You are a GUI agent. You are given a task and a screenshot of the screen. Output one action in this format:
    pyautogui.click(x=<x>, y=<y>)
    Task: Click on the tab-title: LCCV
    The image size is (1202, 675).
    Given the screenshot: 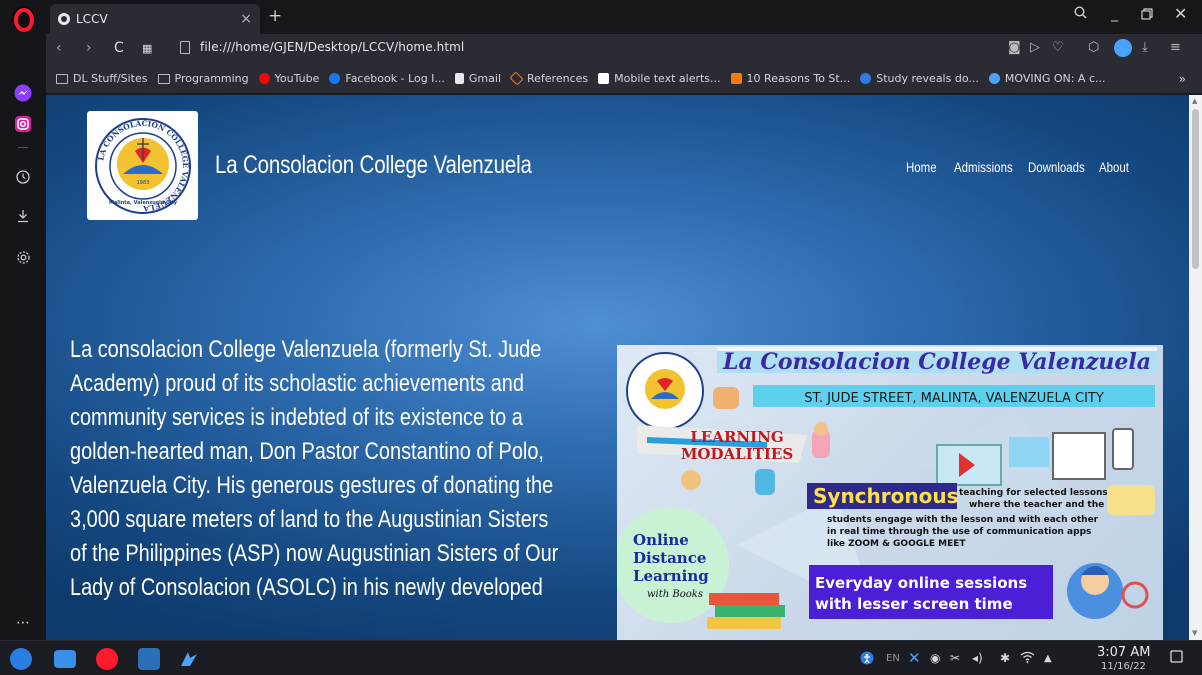 What is the action you would take?
    pyautogui.click(x=92, y=19)
    